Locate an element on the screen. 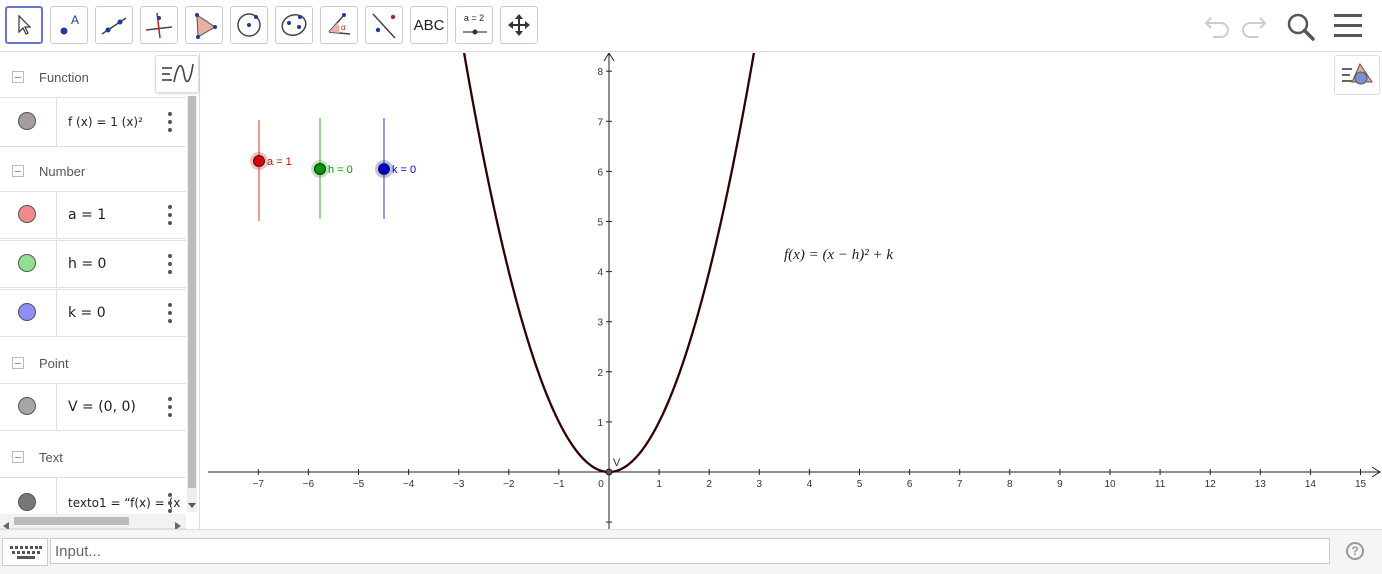 This screenshot has height=574, width=1382. algebra-row-k: k = 0 is located at coordinates (93, 313).